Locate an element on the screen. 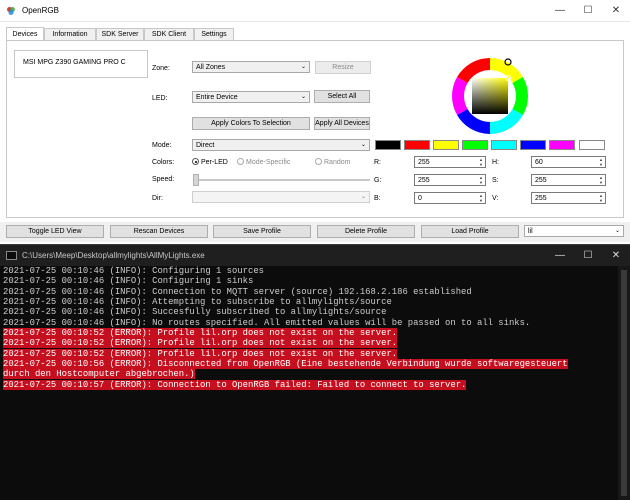 The image size is (630, 500). swatch-white is located at coordinates (592, 145).